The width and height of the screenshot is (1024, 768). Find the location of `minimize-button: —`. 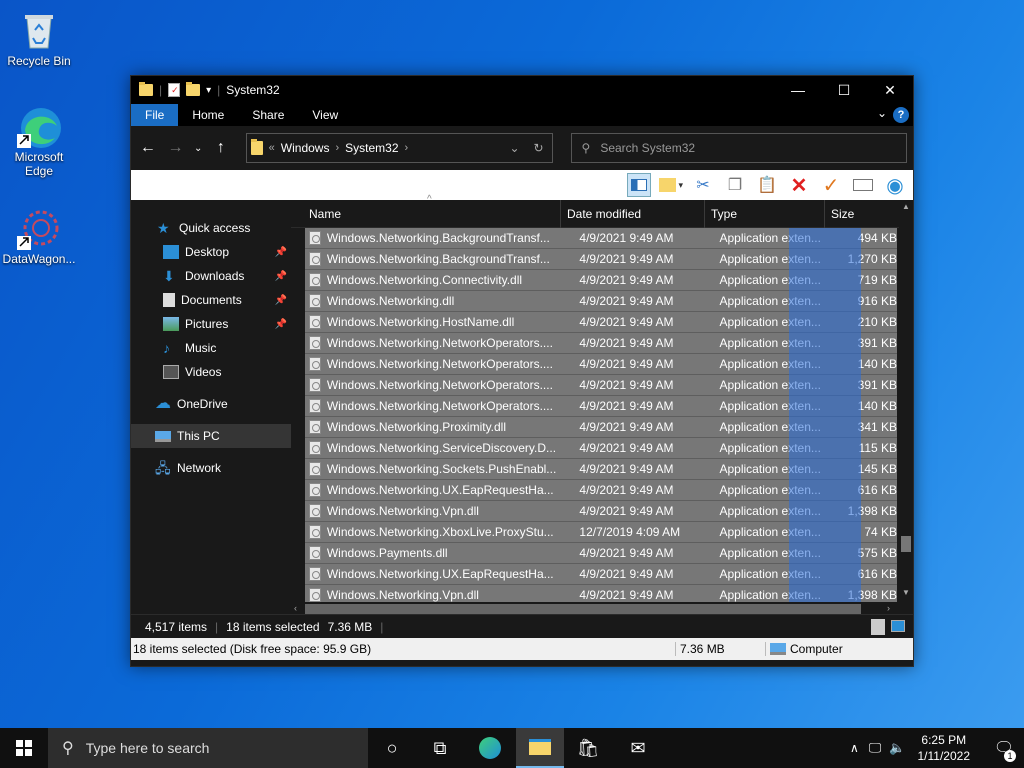

minimize-button: — is located at coordinates (798, 90).